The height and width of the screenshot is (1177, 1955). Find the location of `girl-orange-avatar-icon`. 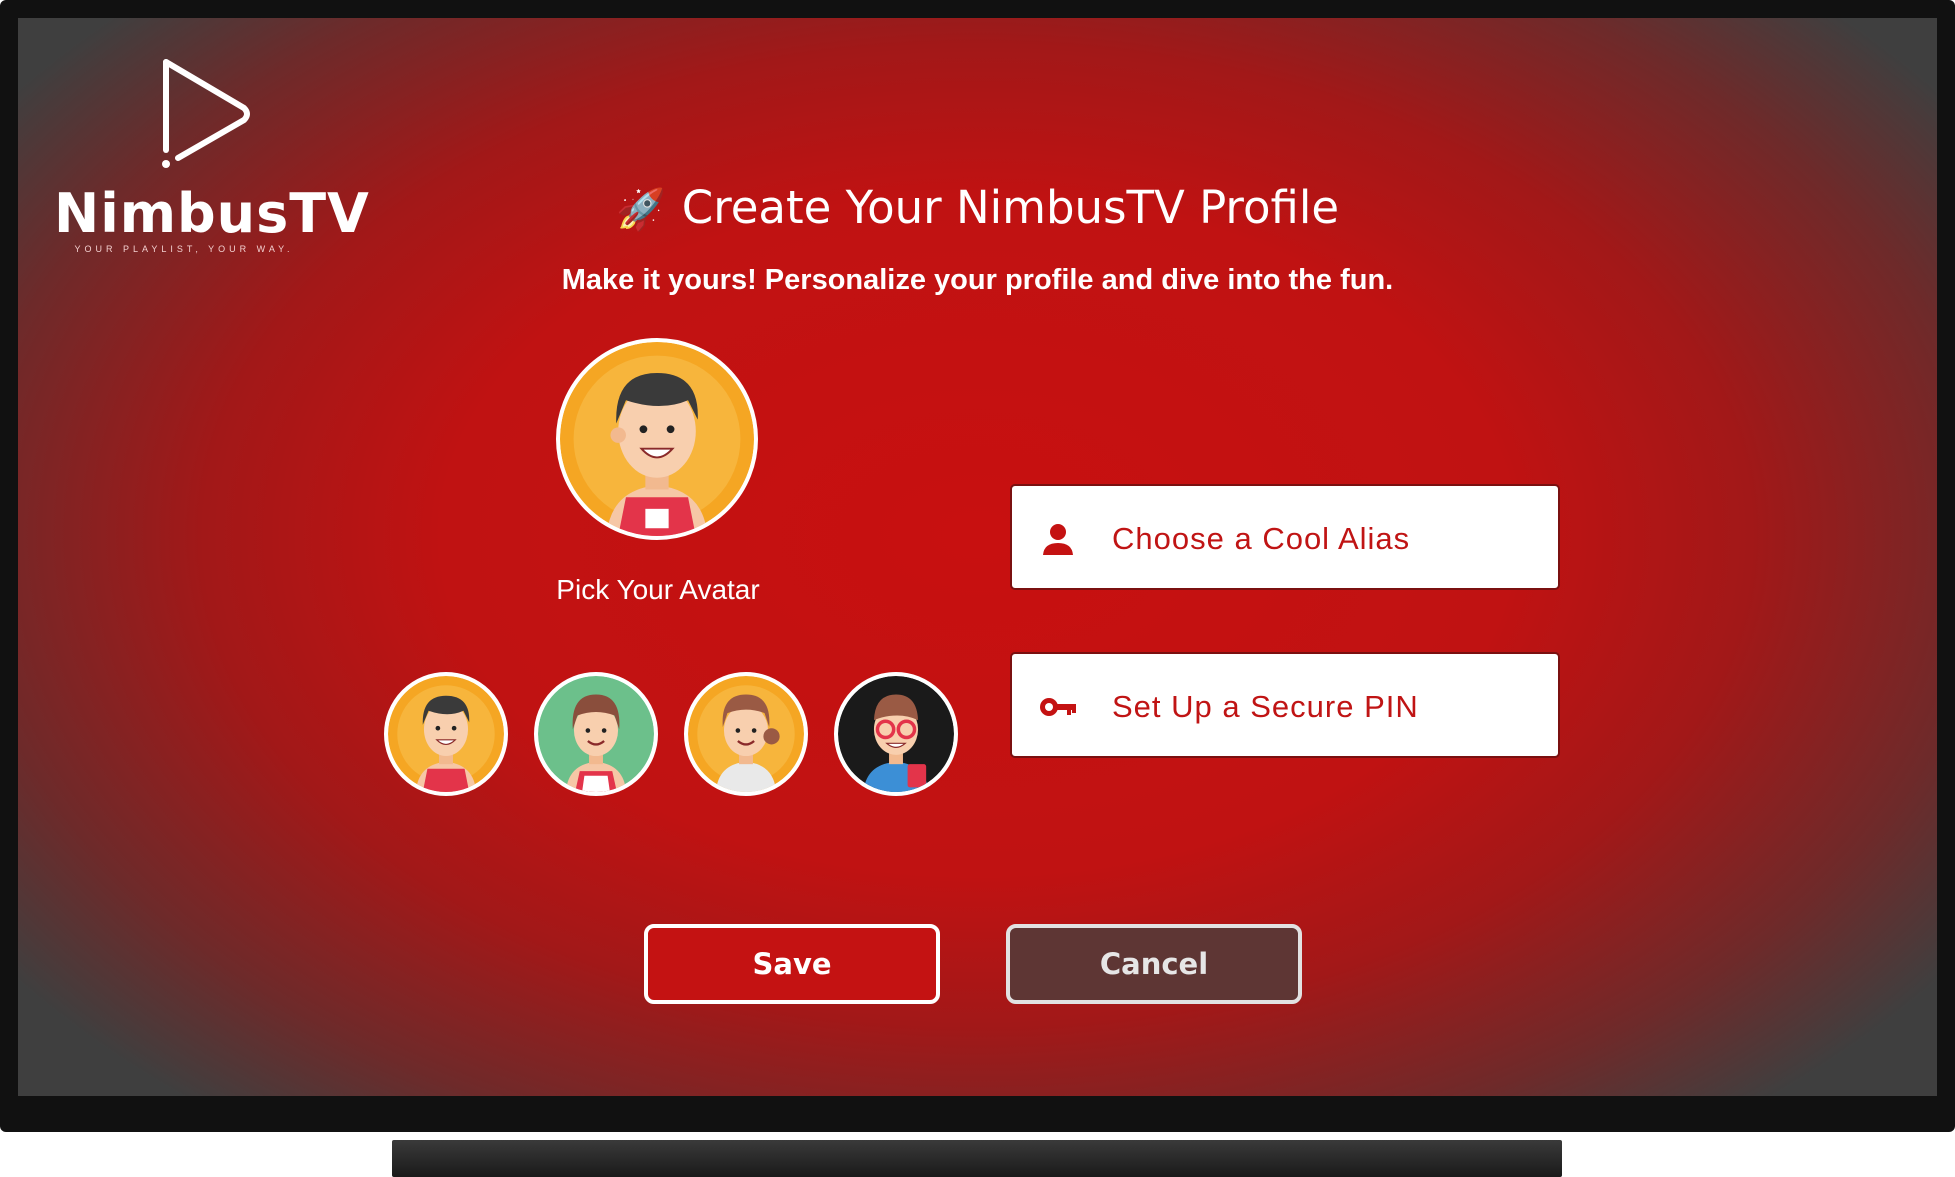

girl-orange-avatar-icon is located at coordinates (746, 734).